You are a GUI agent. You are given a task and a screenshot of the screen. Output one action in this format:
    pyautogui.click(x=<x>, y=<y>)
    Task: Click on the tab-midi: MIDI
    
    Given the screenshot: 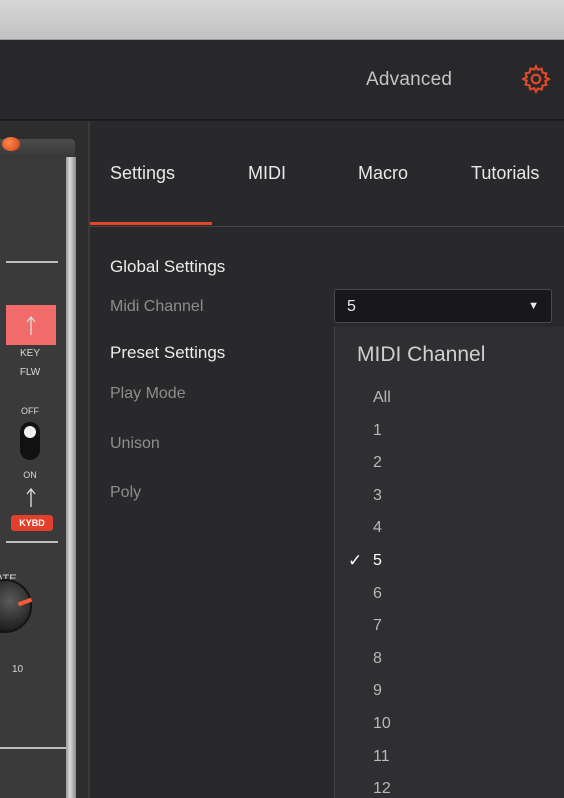 What is the action you would take?
    pyautogui.click(x=267, y=173)
    